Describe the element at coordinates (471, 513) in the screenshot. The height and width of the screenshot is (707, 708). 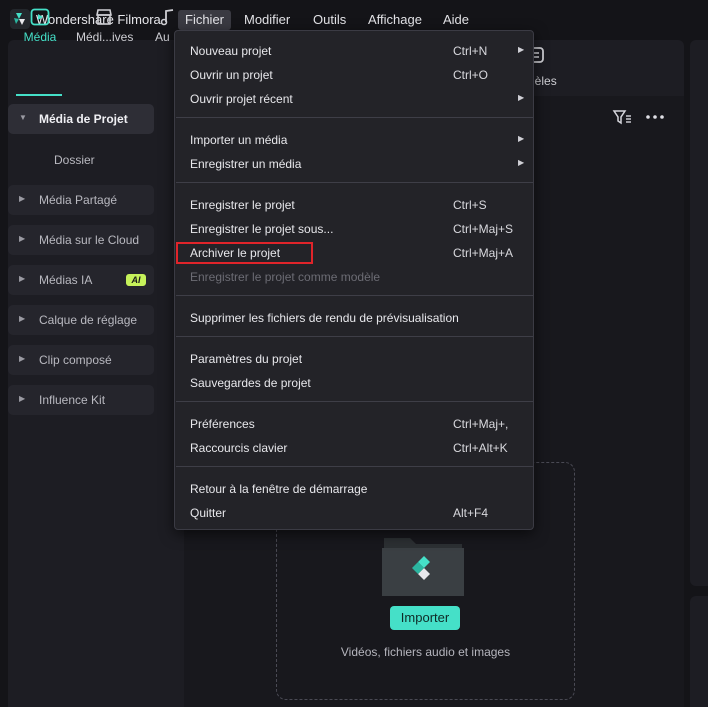
I see `menu-item-shortcut: Alt+F4` at that location.